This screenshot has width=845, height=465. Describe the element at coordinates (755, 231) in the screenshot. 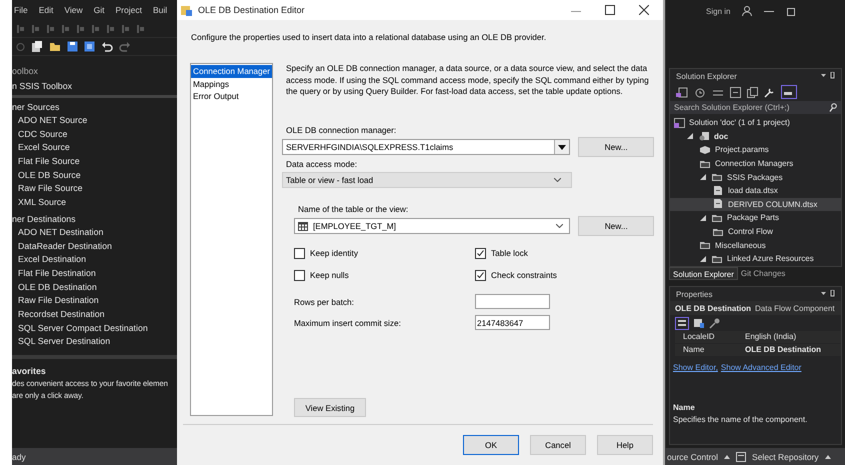

I see `tree-item: Control Flow` at that location.